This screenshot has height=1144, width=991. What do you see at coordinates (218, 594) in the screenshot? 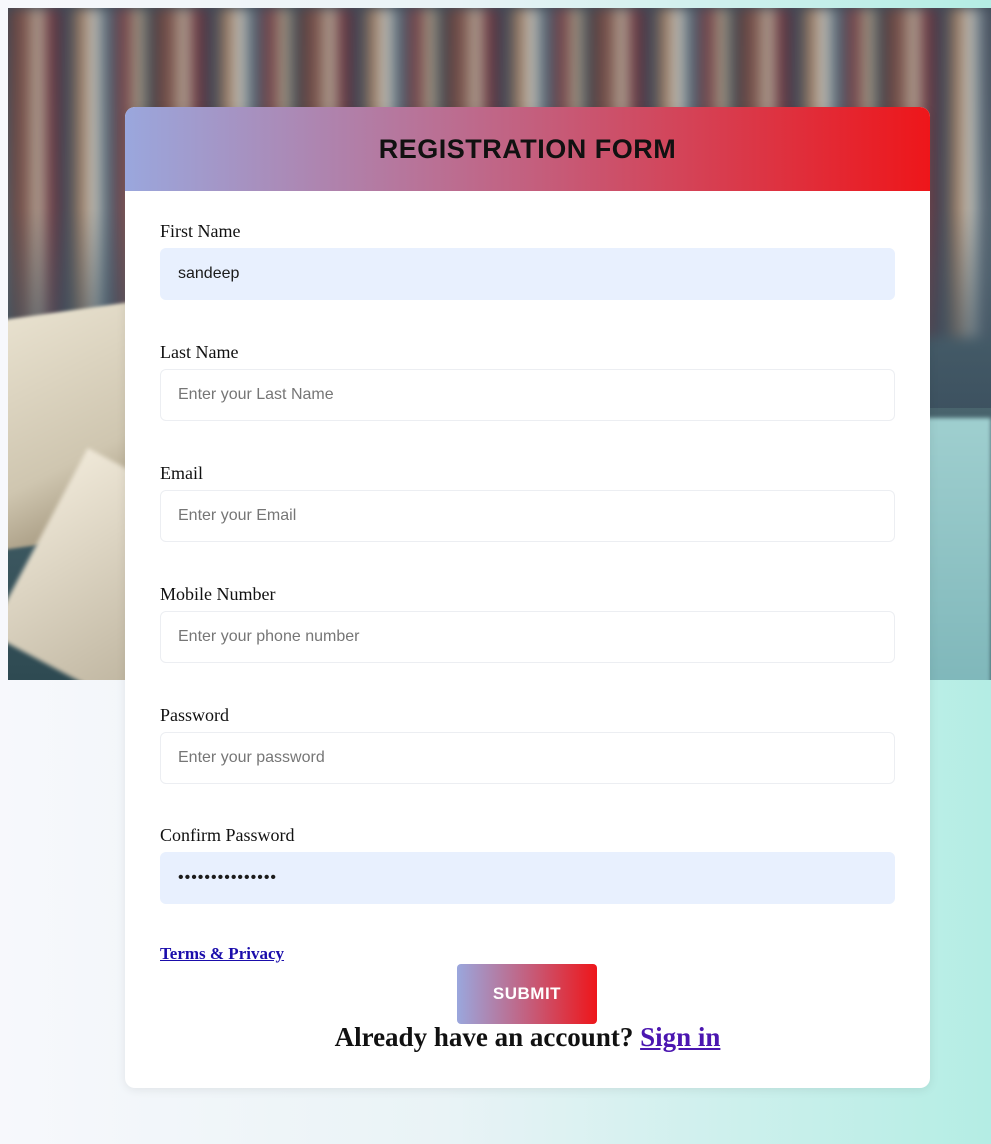
I see `mobile-number-label: Mobile Number` at bounding box center [218, 594].